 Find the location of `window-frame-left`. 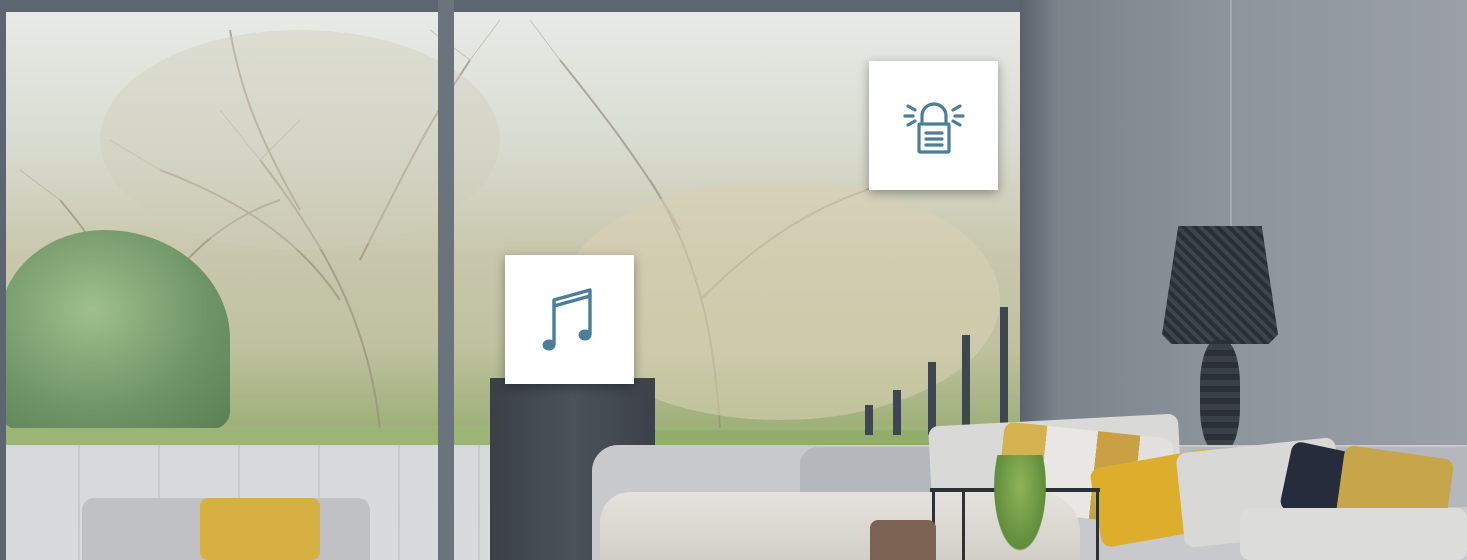

window-frame-left is located at coordinates (3, 280).